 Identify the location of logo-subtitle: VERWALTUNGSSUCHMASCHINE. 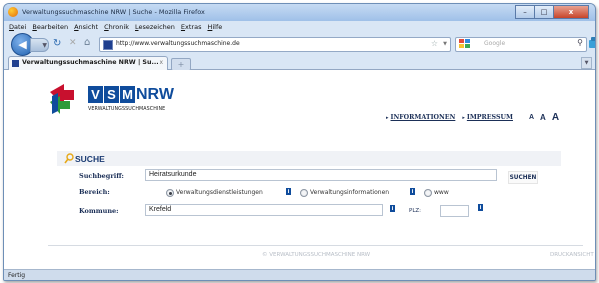
(127, 109).